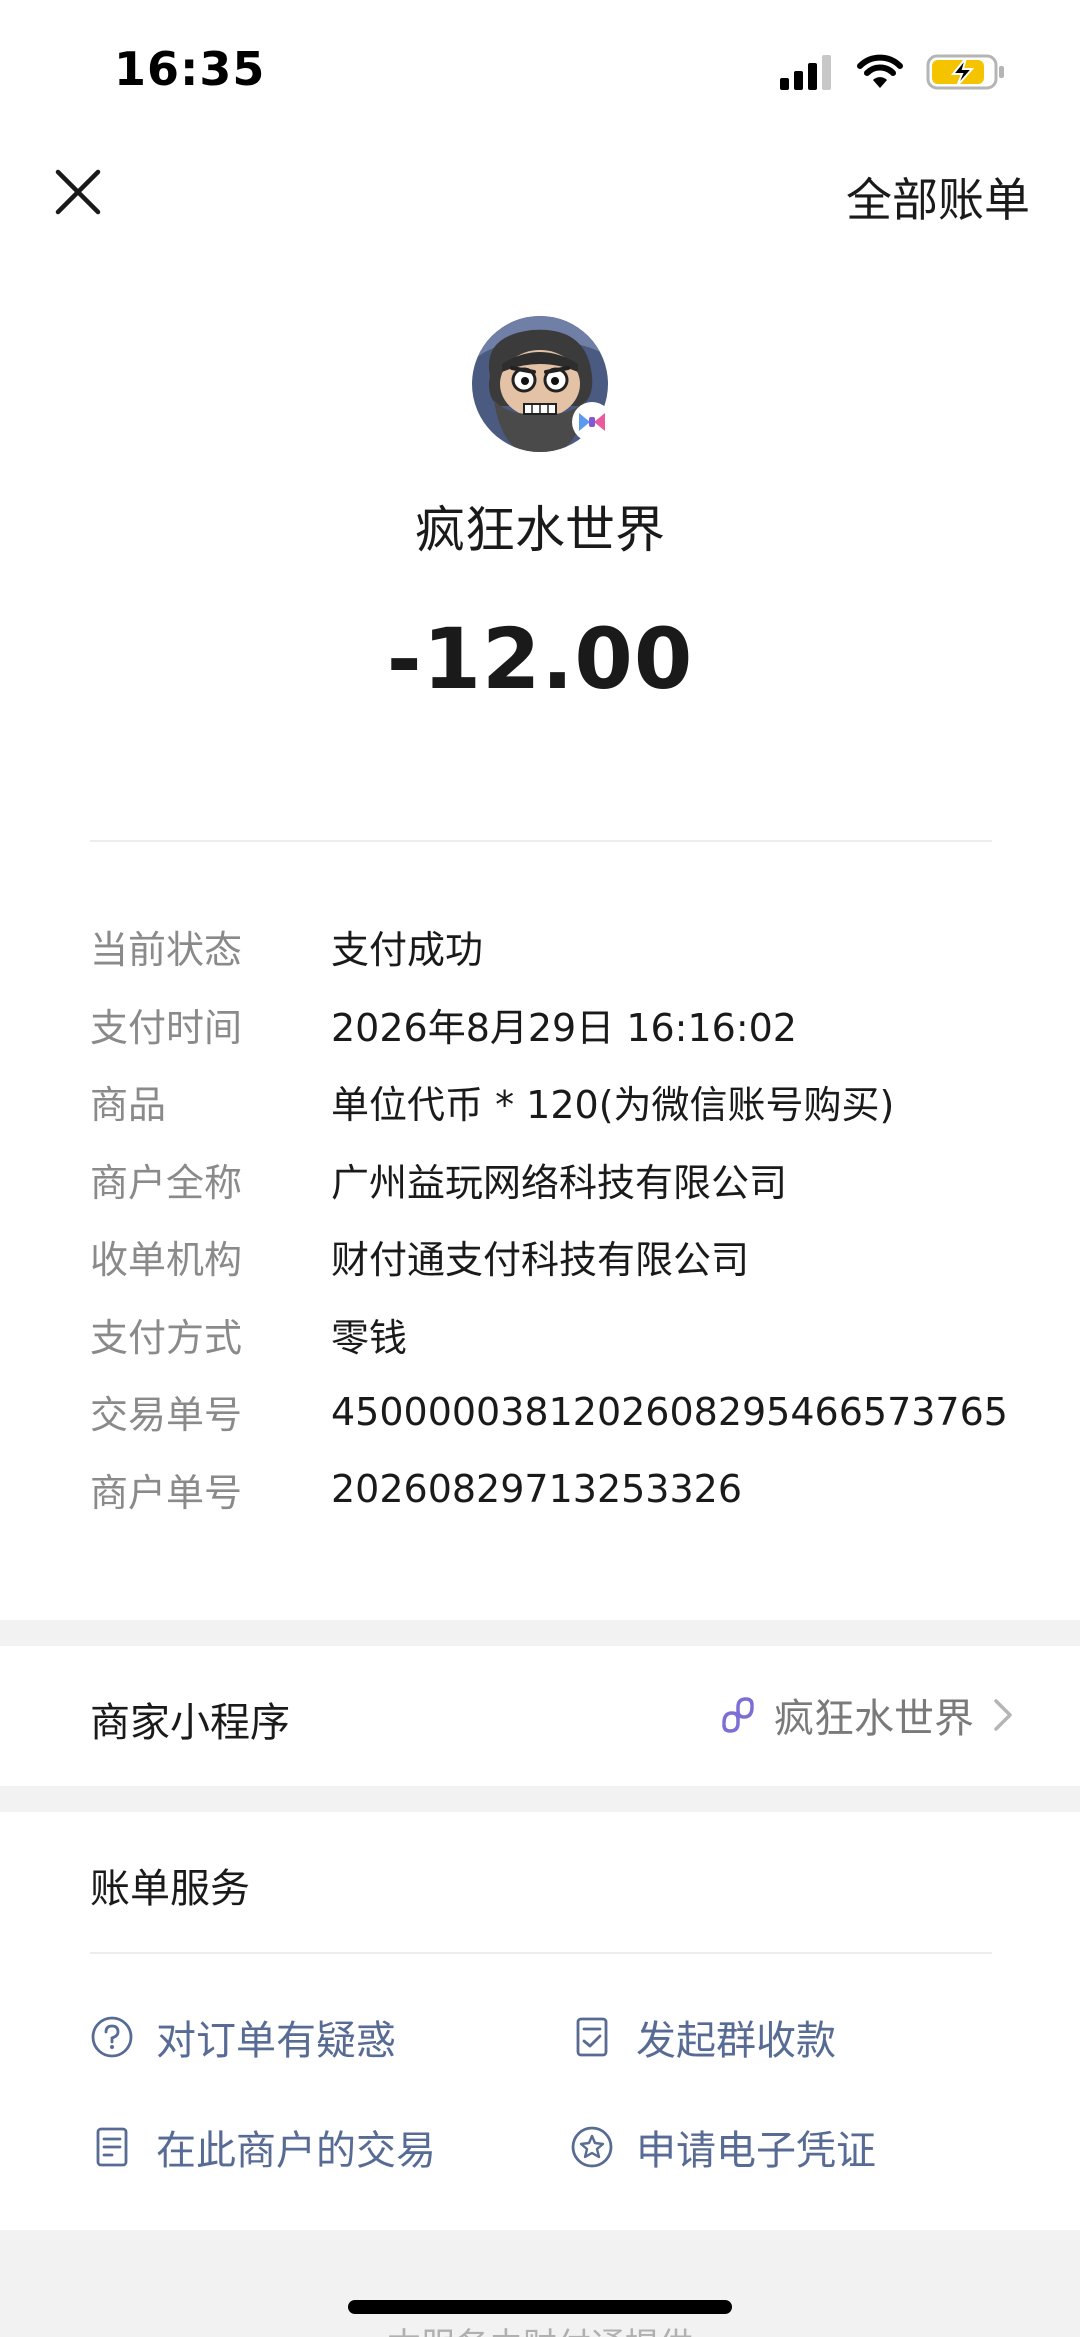 The image size is (1080, 2337). Describe the element at coordinates (166, 950) in the screenshot. I see `detail-label: 当前状态` at that location.